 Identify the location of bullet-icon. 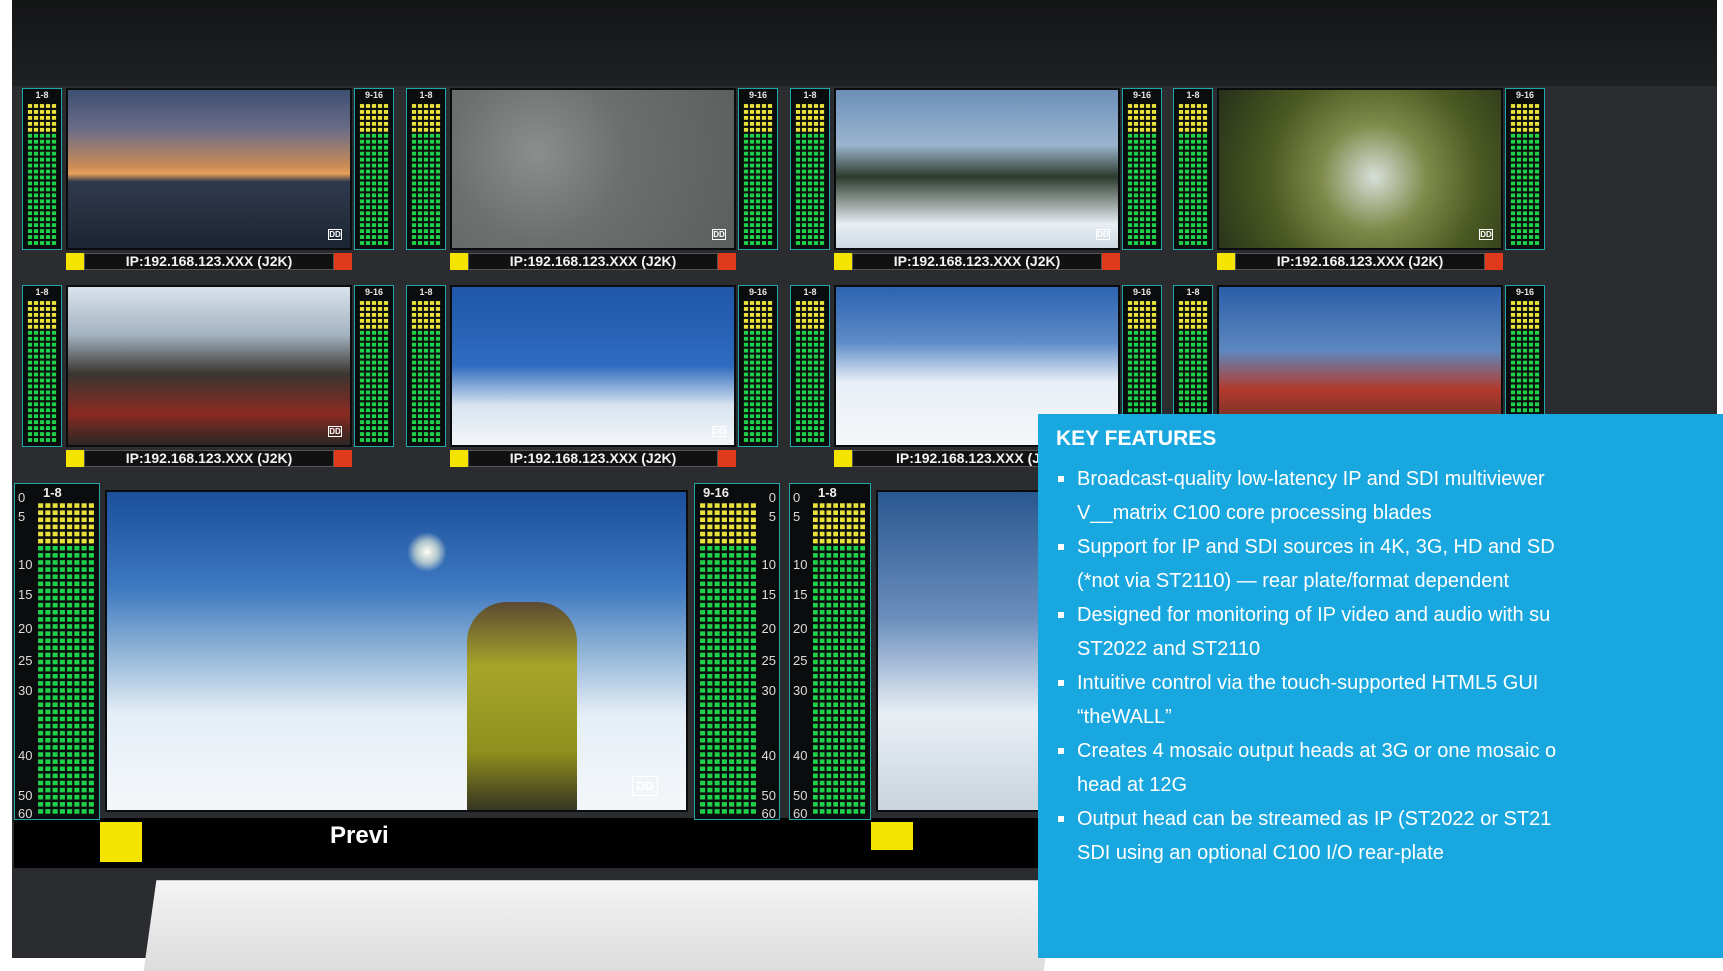
(1061, 615).